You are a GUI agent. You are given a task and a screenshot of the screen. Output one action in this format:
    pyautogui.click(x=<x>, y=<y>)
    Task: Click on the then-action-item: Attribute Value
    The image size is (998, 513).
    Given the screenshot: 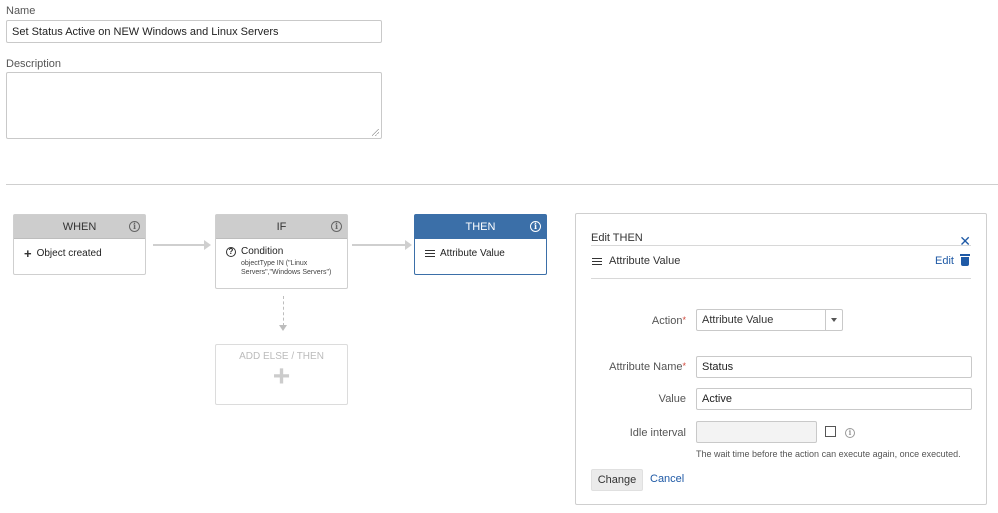 What is the action you would take?
    pyautogui.click(x=480, y=253)
    